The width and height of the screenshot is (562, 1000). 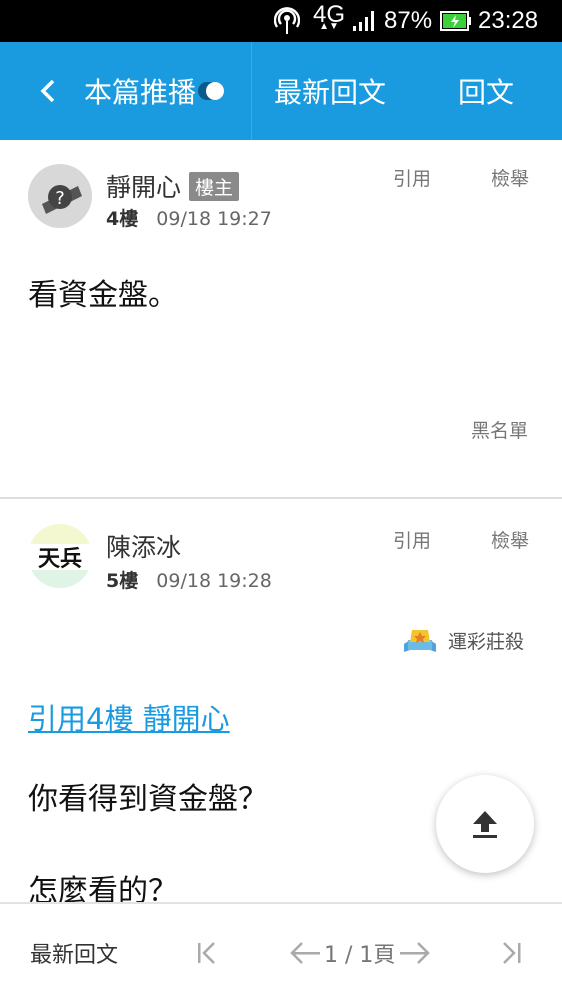 I want to click on reply-button: 回文, so click(x=486, y=91).